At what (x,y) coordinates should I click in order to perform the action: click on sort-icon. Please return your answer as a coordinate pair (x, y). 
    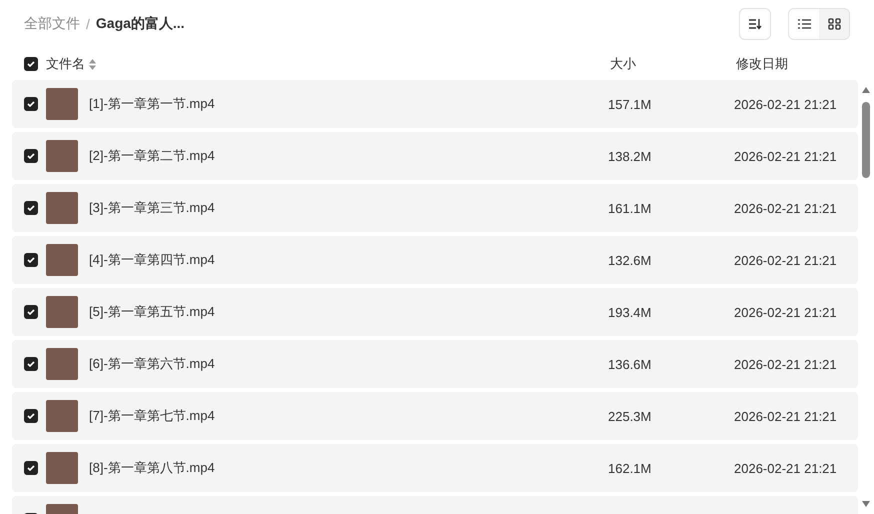
    Looking at the image, I should click on (755, 24).